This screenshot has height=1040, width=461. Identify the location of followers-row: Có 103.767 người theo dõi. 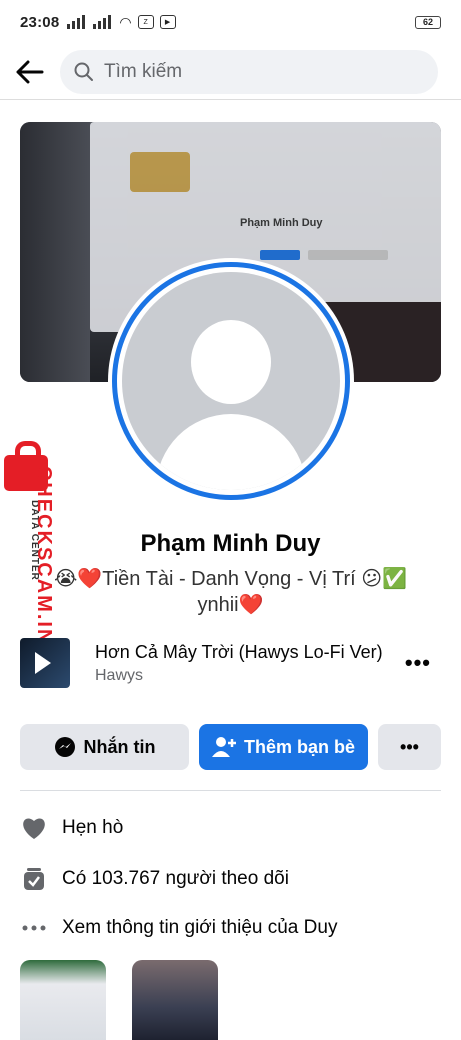
(230, 879).